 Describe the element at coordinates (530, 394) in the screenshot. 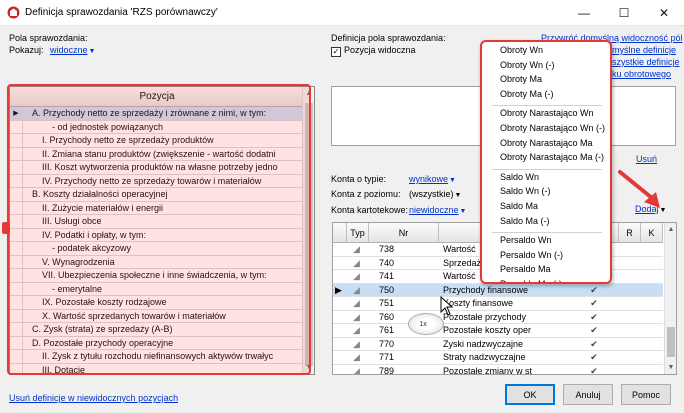

I see `ok-button: OK` at that location.